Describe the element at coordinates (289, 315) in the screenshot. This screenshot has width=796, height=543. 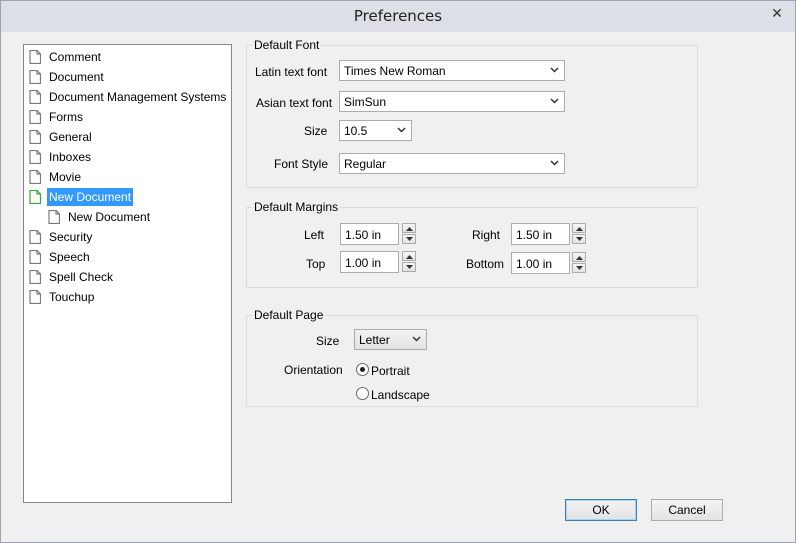
I see `default-page-legend: Default Page` at that location.